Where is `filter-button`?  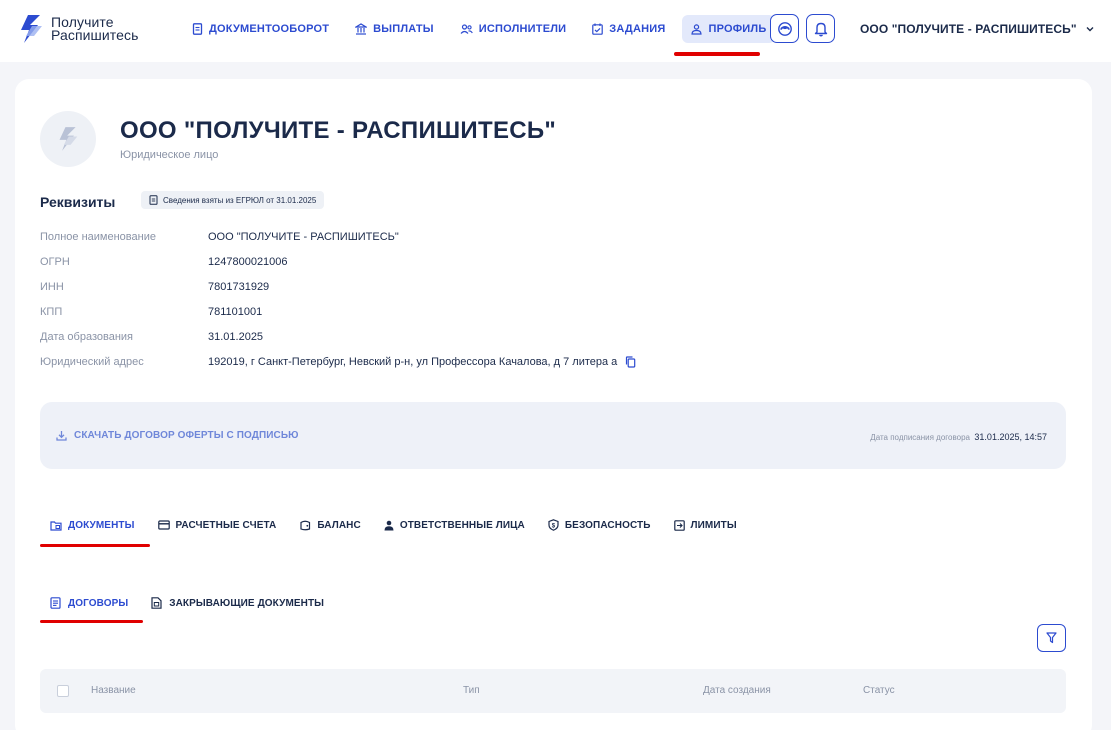
filter-button is located at coordinates (1051, 638).